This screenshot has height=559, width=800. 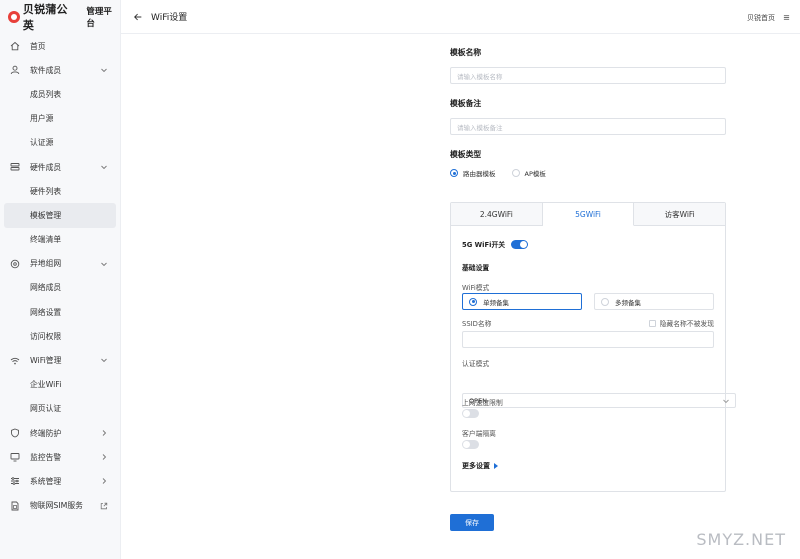 I want to click on more-settings-link: 更多设置, so click(x=588, y=466).